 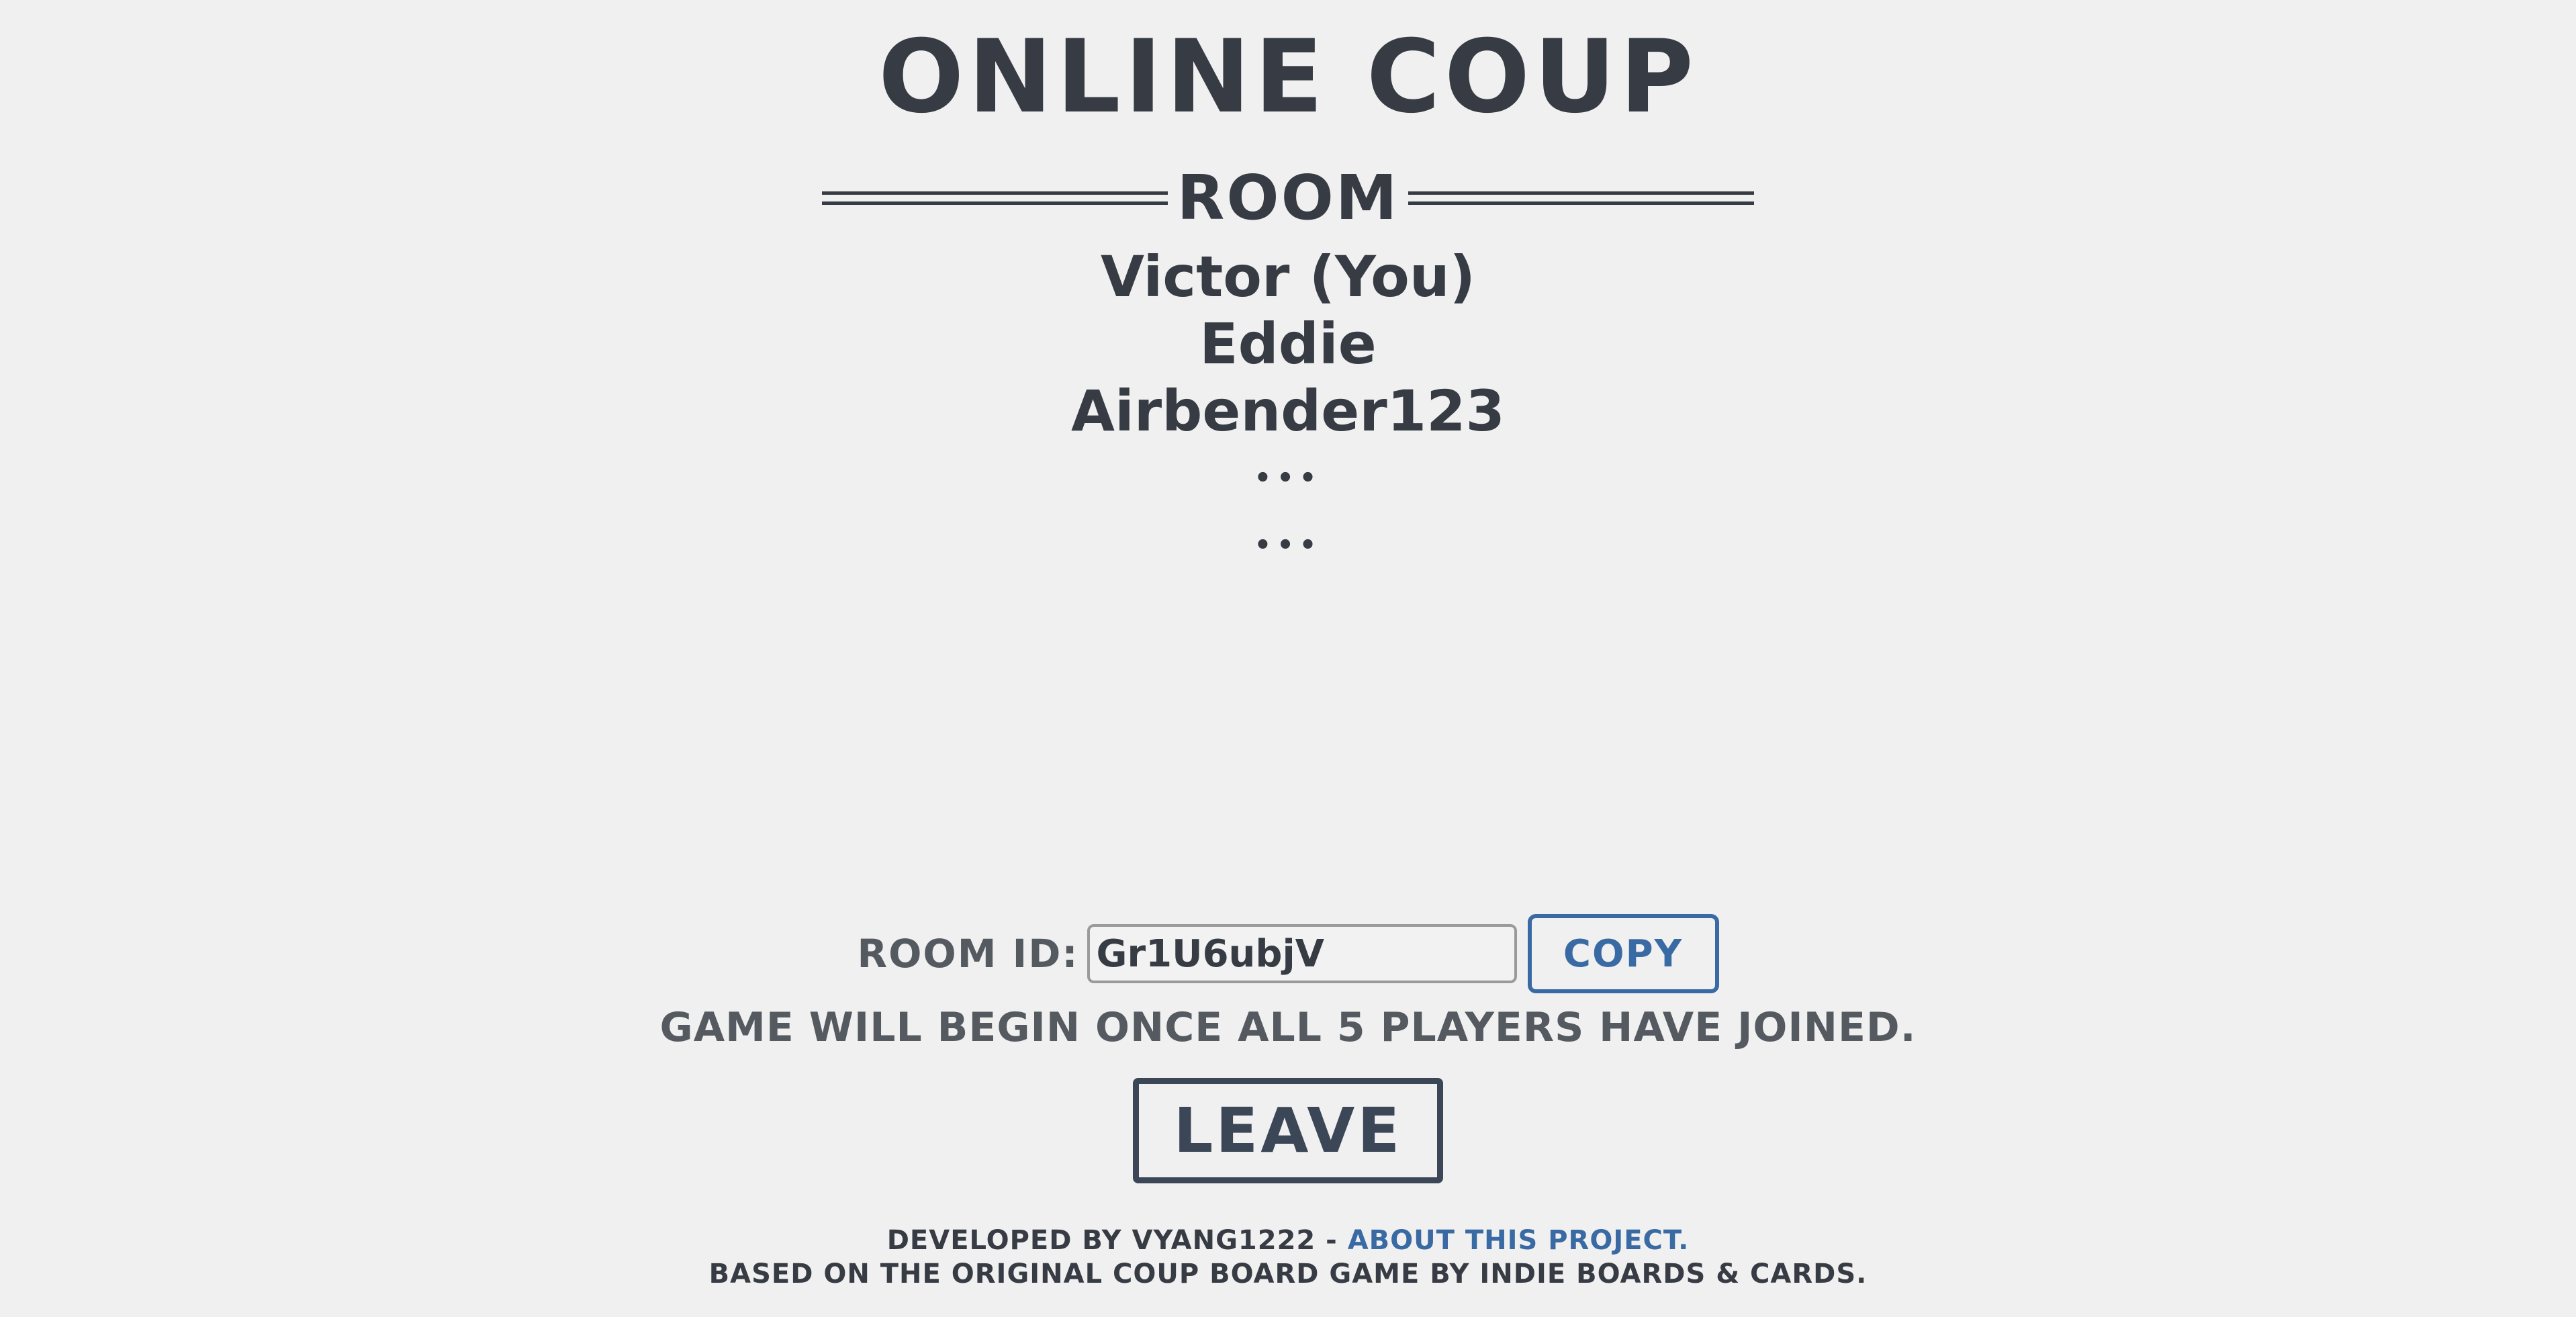 What do you see at coordinates (1288, 77) in the screenshot?
I see `page-title: ONLINE COUP` at bounding box center [1288, 77].